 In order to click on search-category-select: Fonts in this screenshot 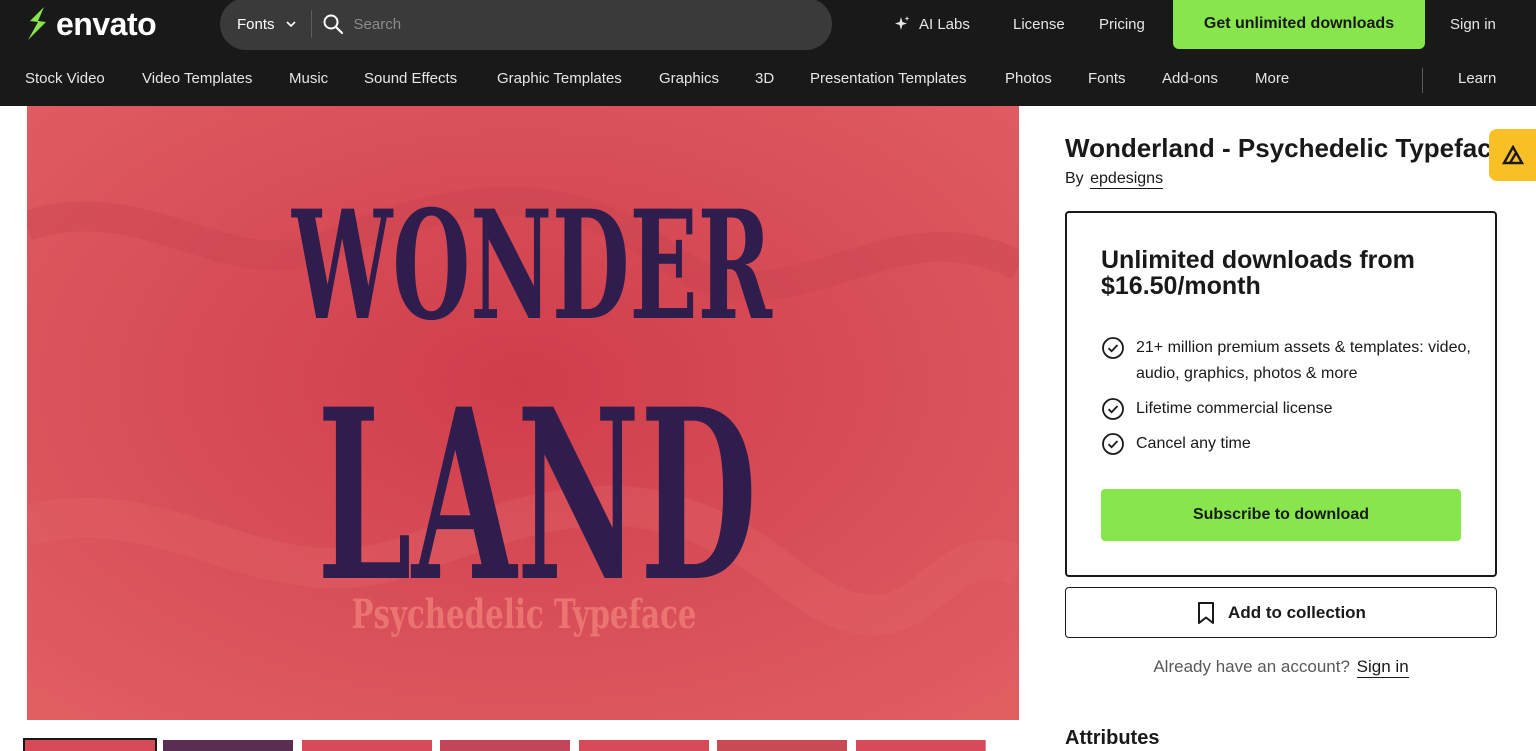, I will do `click(266, 24)`.